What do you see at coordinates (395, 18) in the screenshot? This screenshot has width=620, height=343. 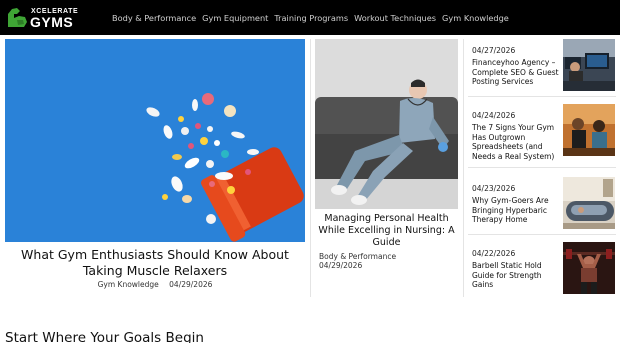 I see `nav-item-workout-techniques: Workout Techniques` at bounding box center [395, 18].